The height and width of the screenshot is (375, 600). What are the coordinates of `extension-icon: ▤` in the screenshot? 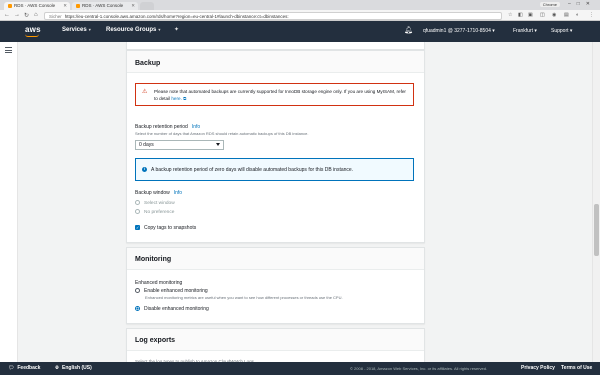 It's located at (566, 15).